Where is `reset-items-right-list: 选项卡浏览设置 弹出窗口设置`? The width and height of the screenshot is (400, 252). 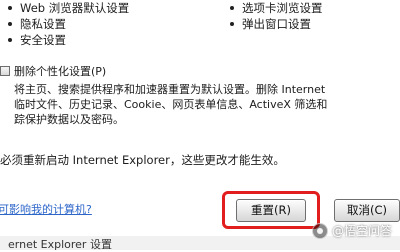
reset-items-right-list: 选项卡浏览设置 弹出窗口设置 is located at coordinates (315, 16).